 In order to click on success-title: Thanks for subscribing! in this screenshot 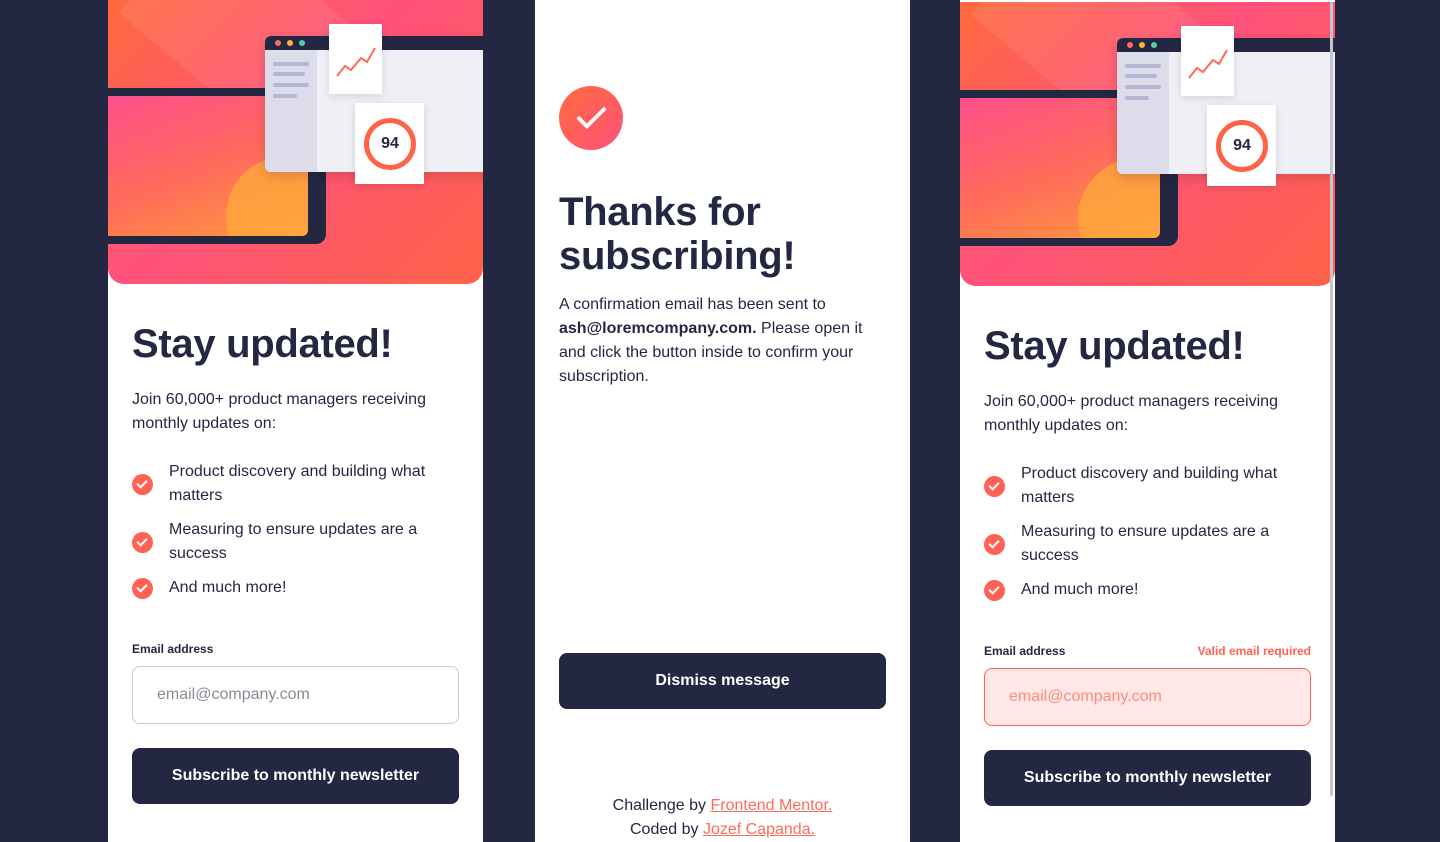, I will do `click(677, 234)`.